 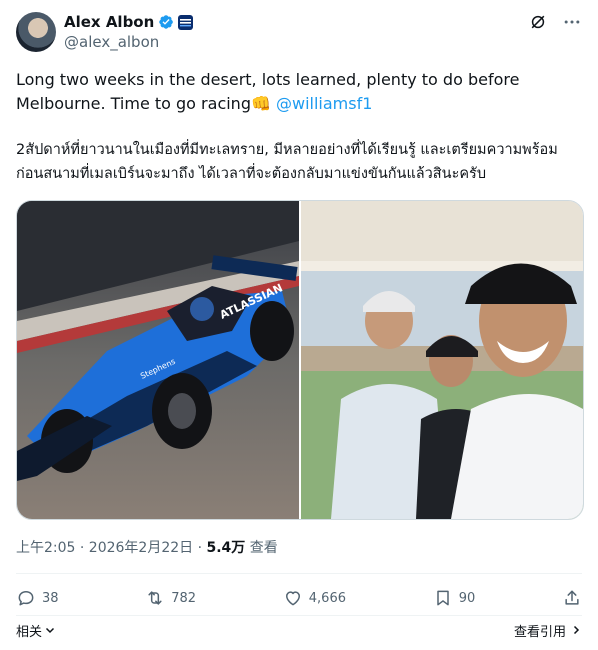 I want to click on related-label: 相关, so click(x=29, y=632).